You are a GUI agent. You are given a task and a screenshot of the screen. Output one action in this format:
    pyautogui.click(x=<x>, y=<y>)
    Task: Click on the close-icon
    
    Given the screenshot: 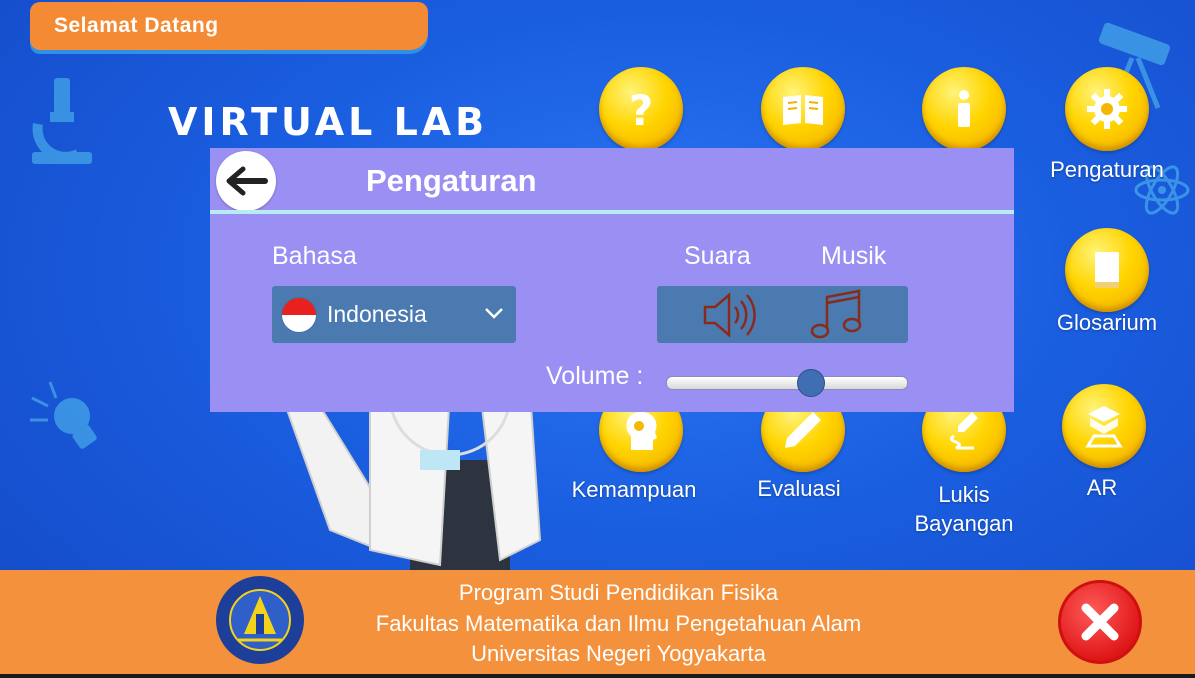 What is the action you would take?
    pyautogui.click(x=1100, y=622)
    